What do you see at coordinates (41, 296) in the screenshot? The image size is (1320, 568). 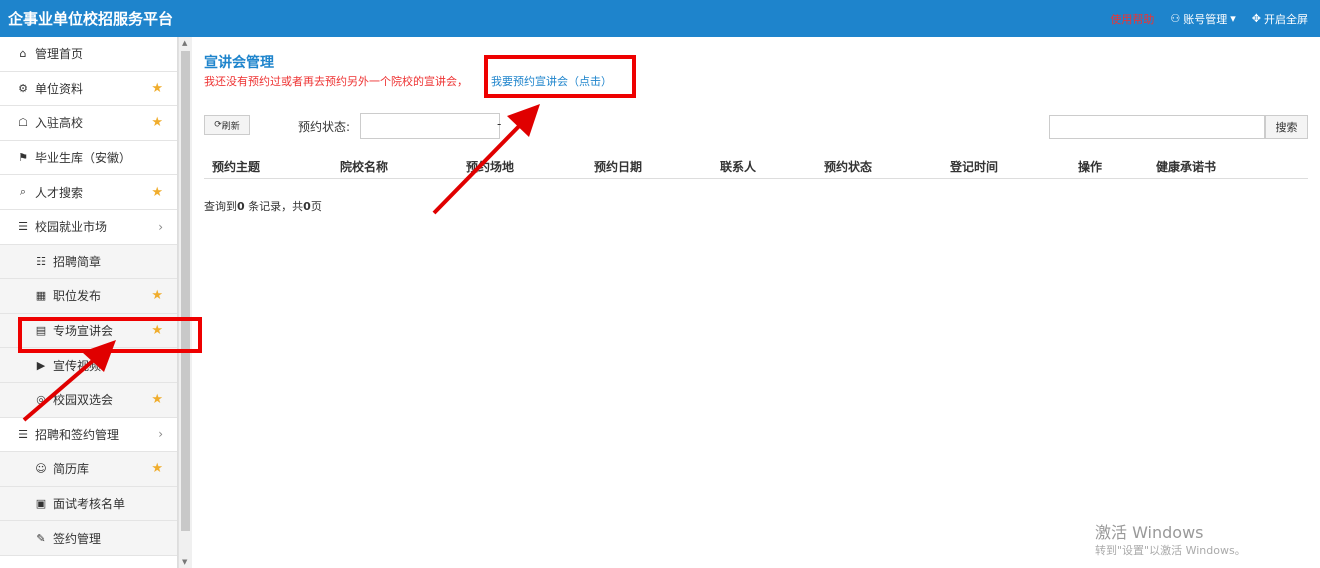 I see `grid-icon: ▦` at bounding box center [41, 296].